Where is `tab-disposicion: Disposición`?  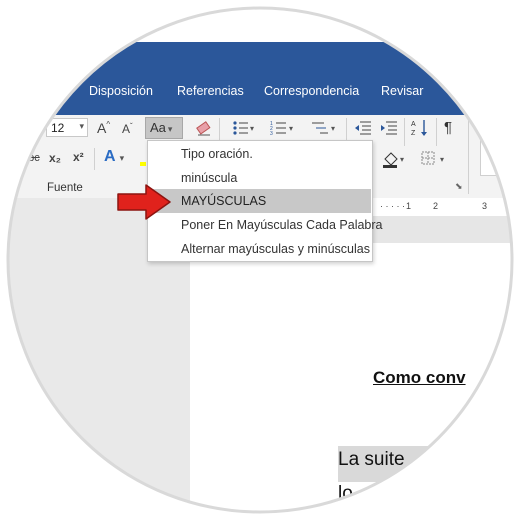 tab-disposicion: Disposición is located at coordinates (121, 91).